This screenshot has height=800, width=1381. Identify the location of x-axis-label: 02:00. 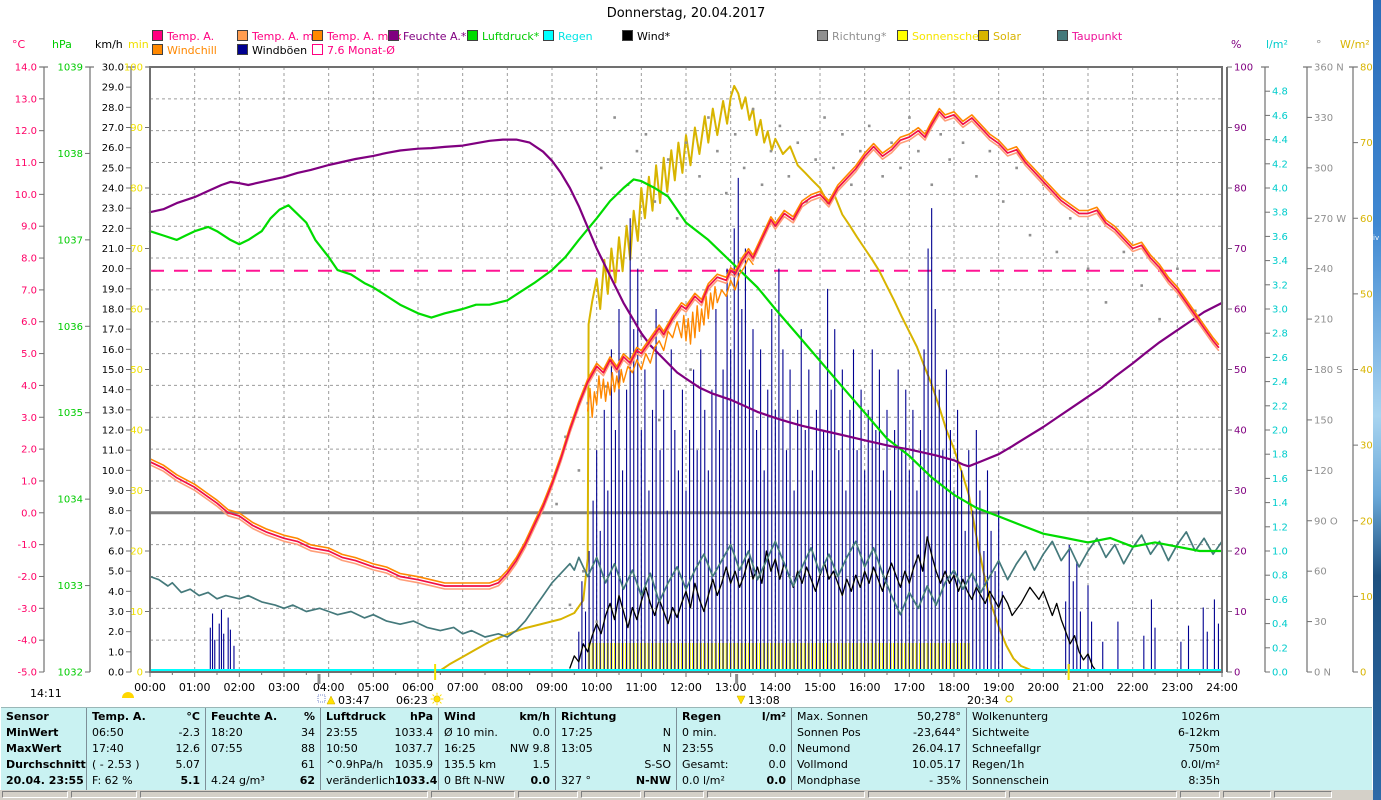
(239, 687).